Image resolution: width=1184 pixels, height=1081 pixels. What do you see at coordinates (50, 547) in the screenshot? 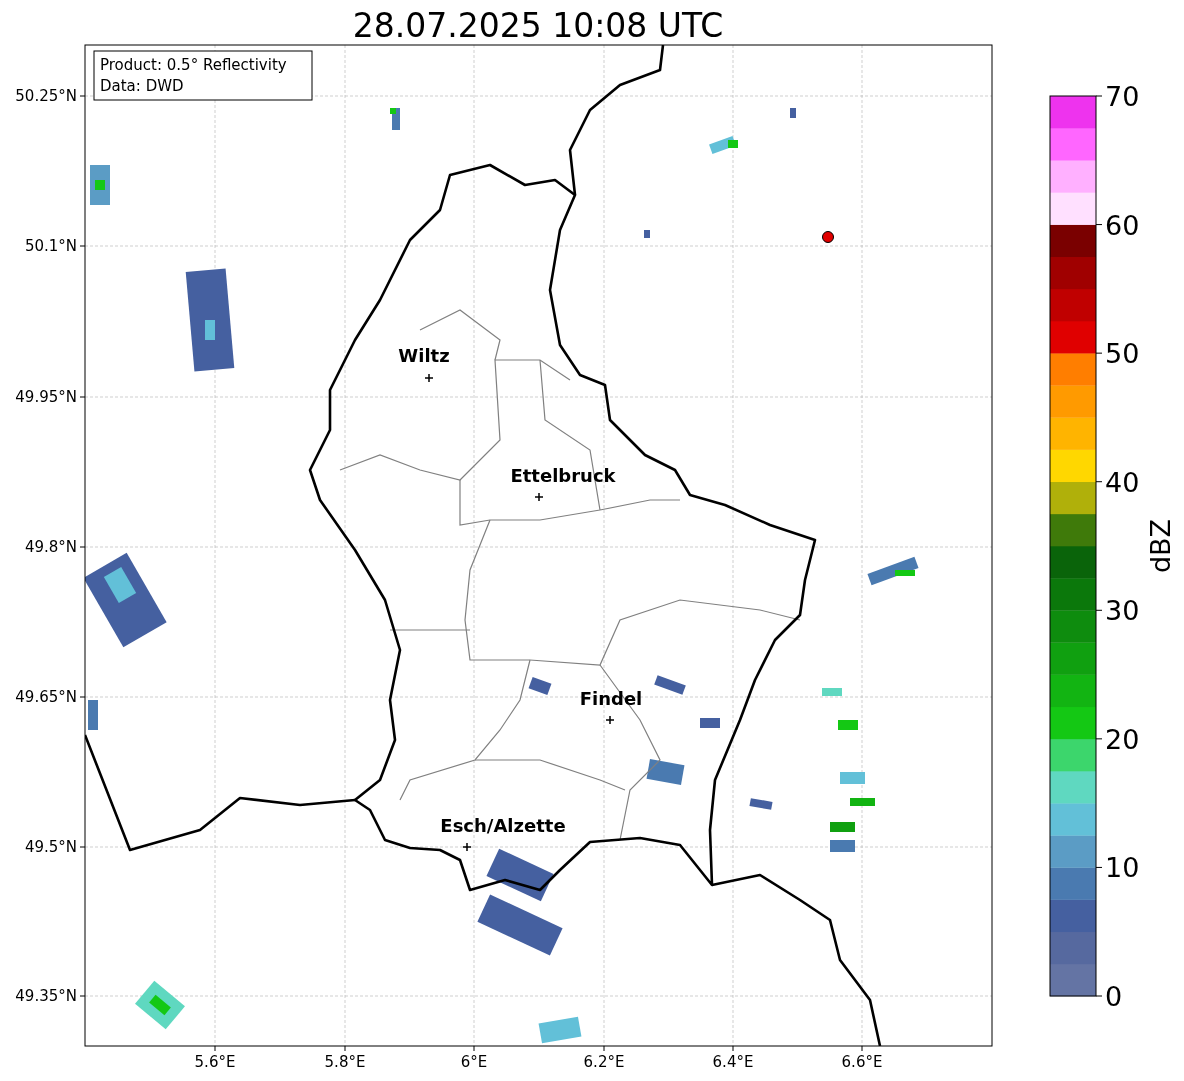
I see `y-tick-label: 49.8°N` at bounding box center [50, 547].